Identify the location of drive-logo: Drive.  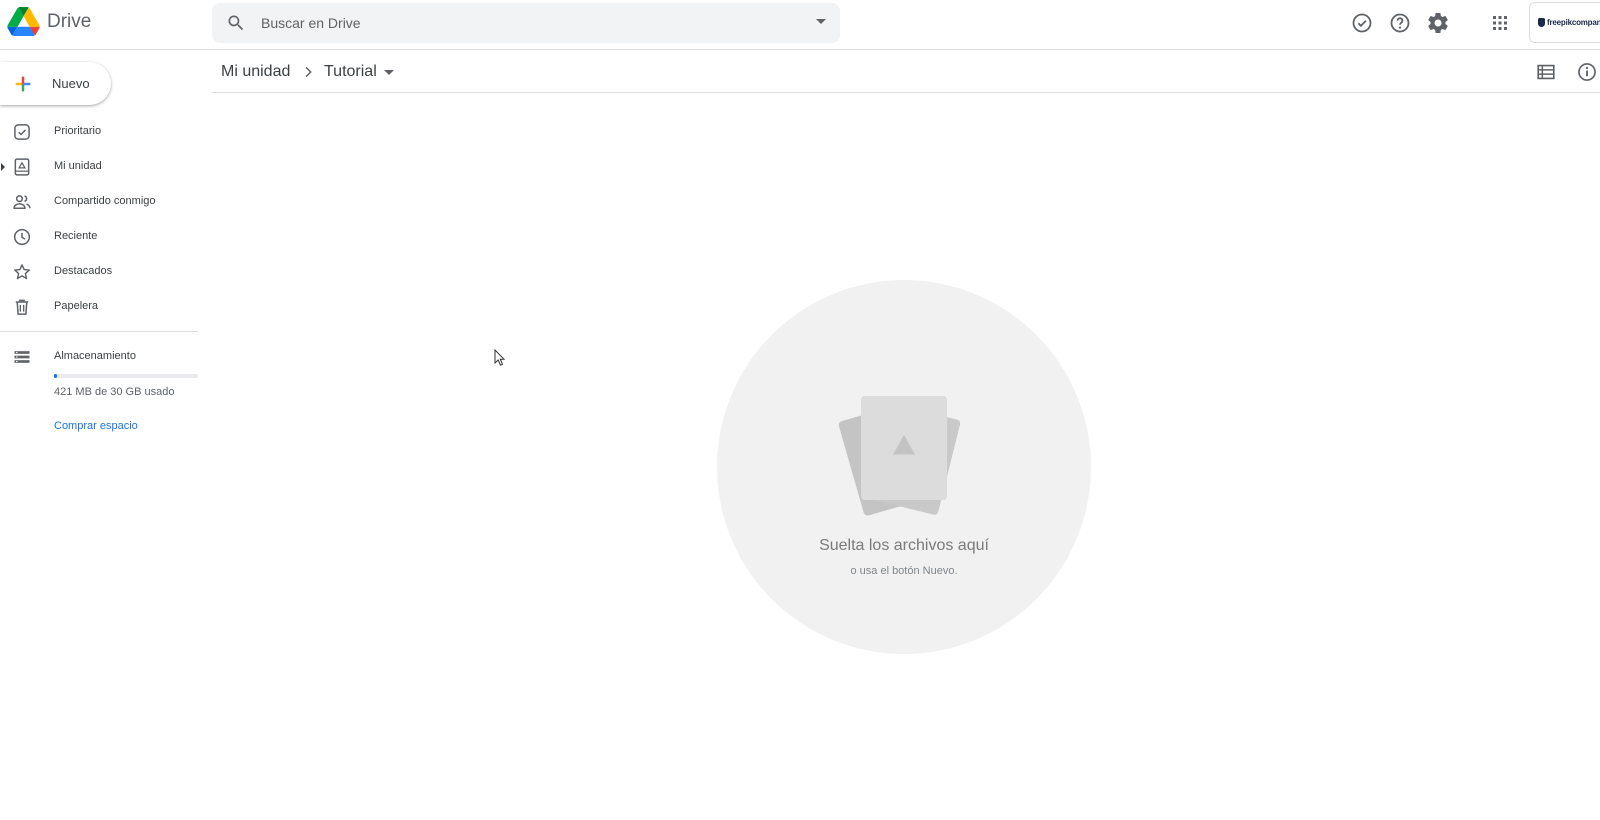
(49, 21).